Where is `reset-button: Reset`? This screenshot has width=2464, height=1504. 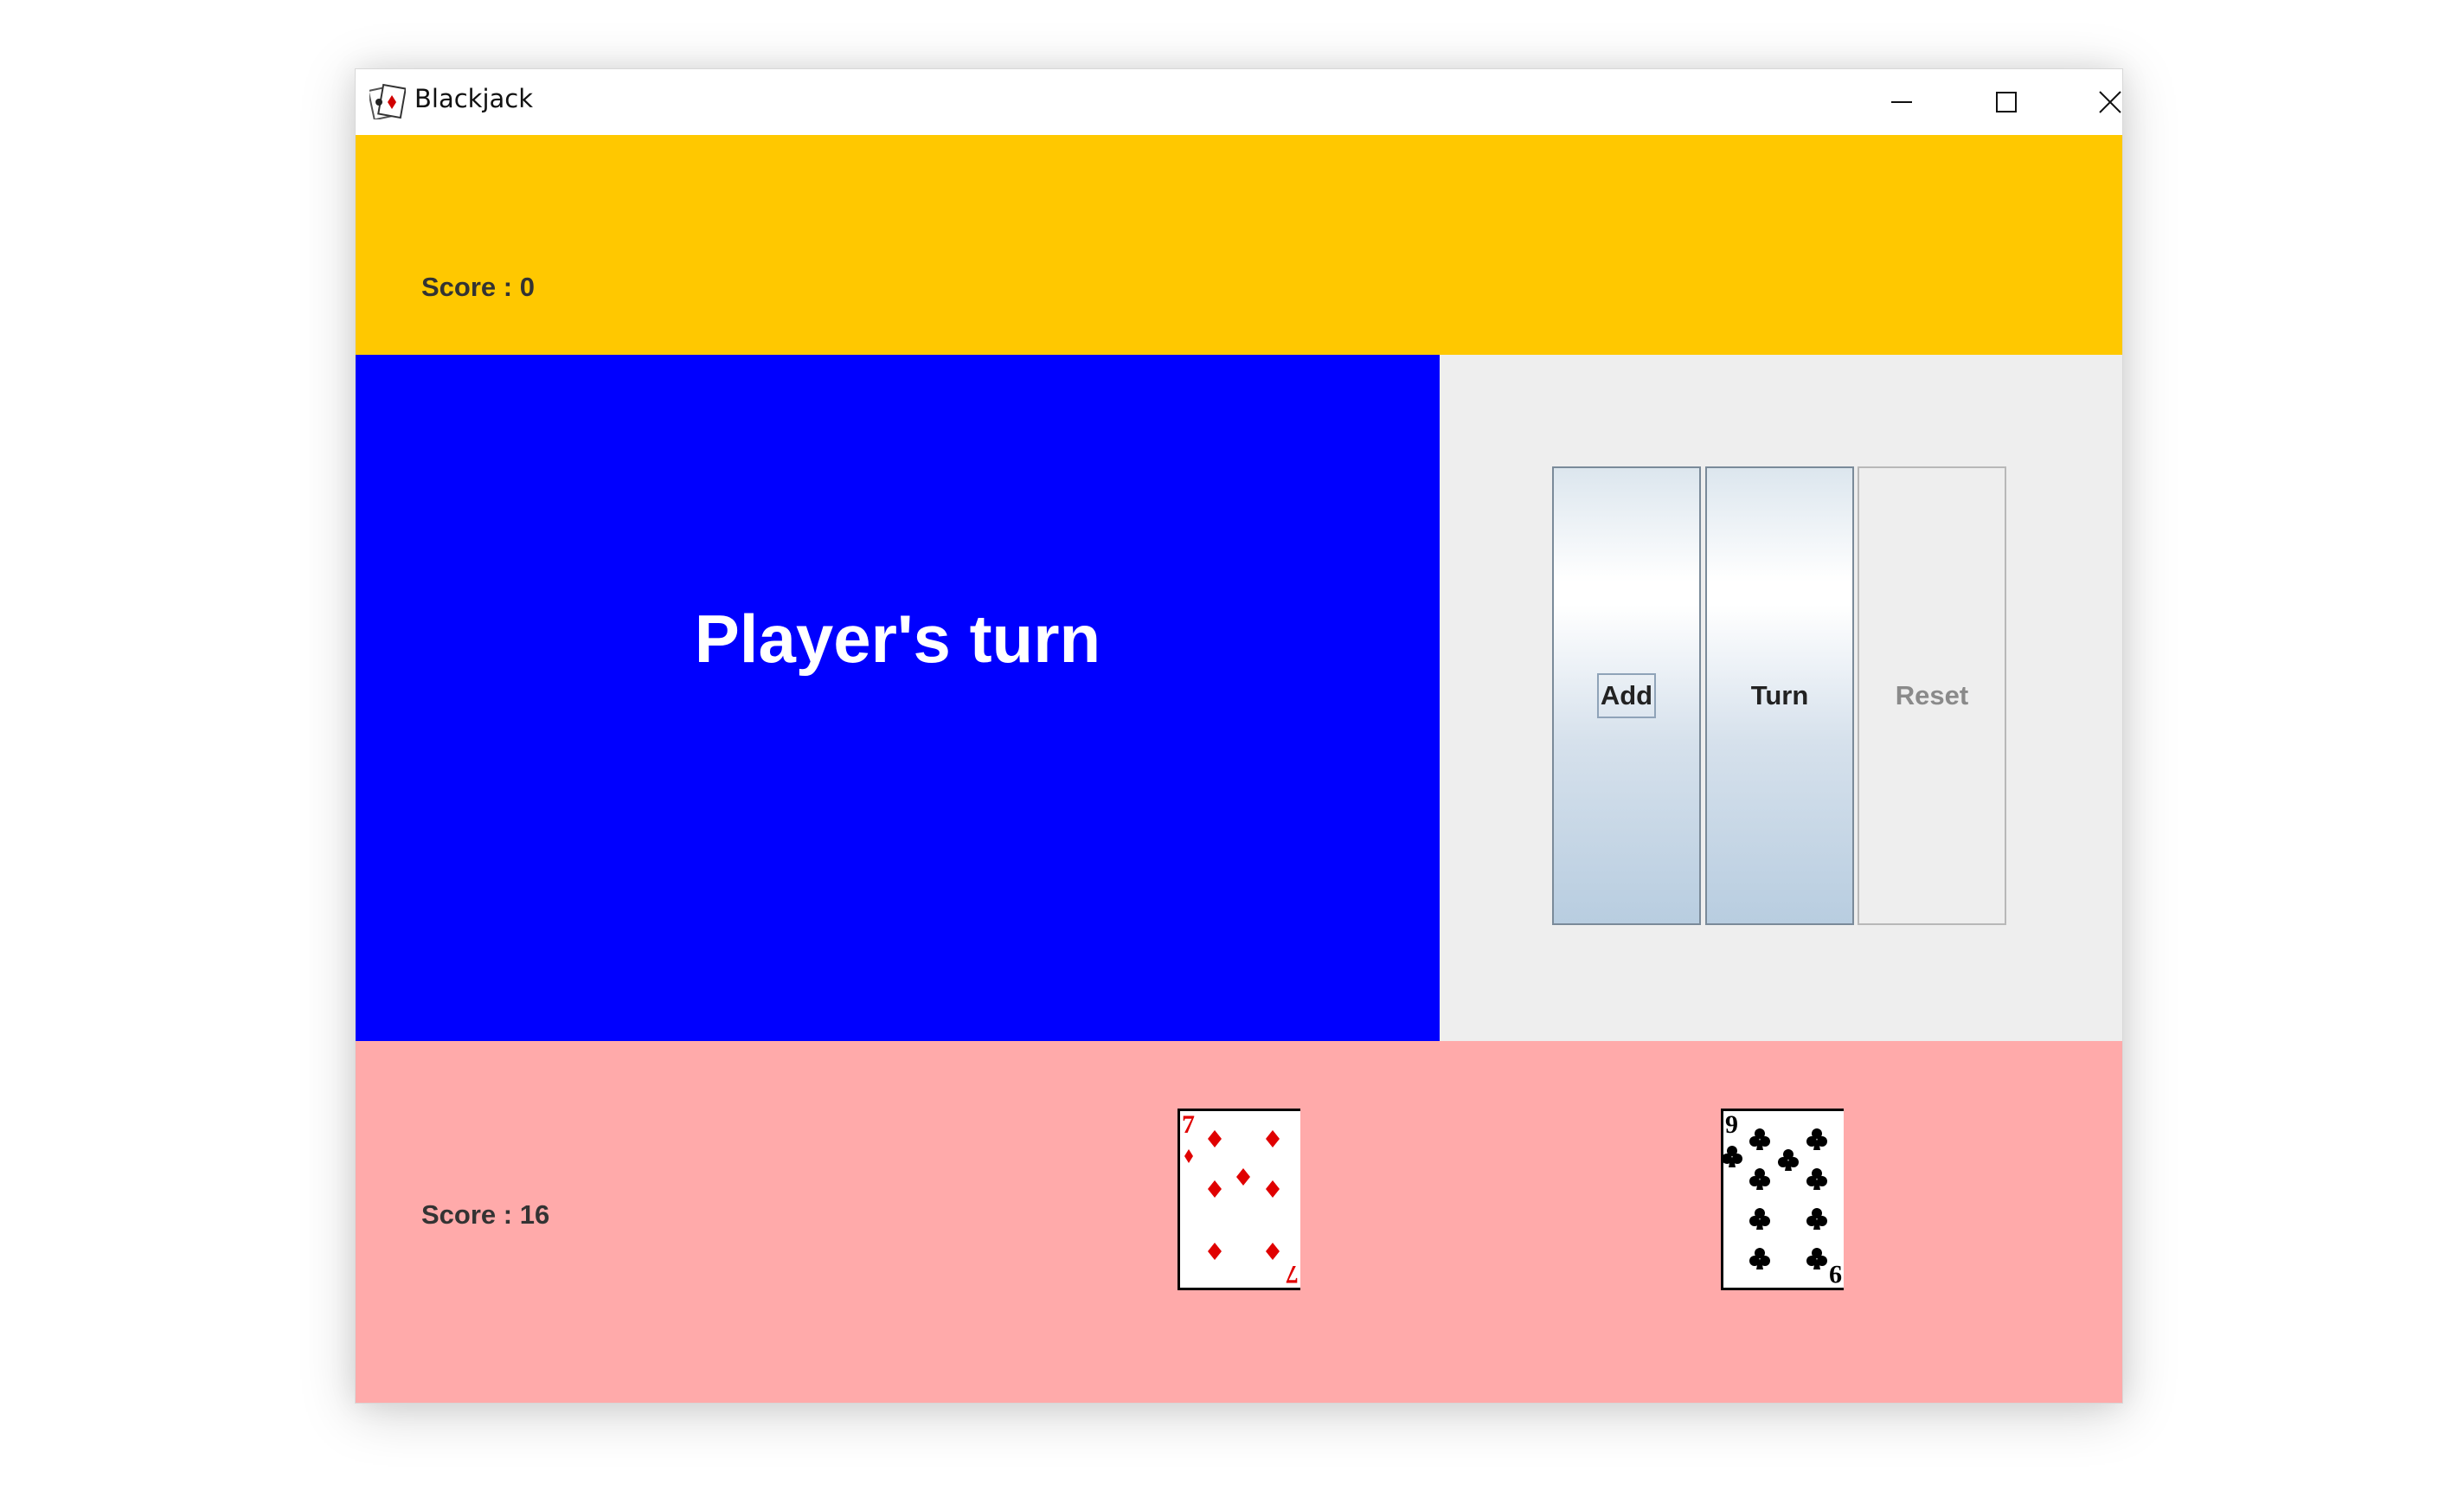
reset-button: Reset is located at coordinates (1932, 695).